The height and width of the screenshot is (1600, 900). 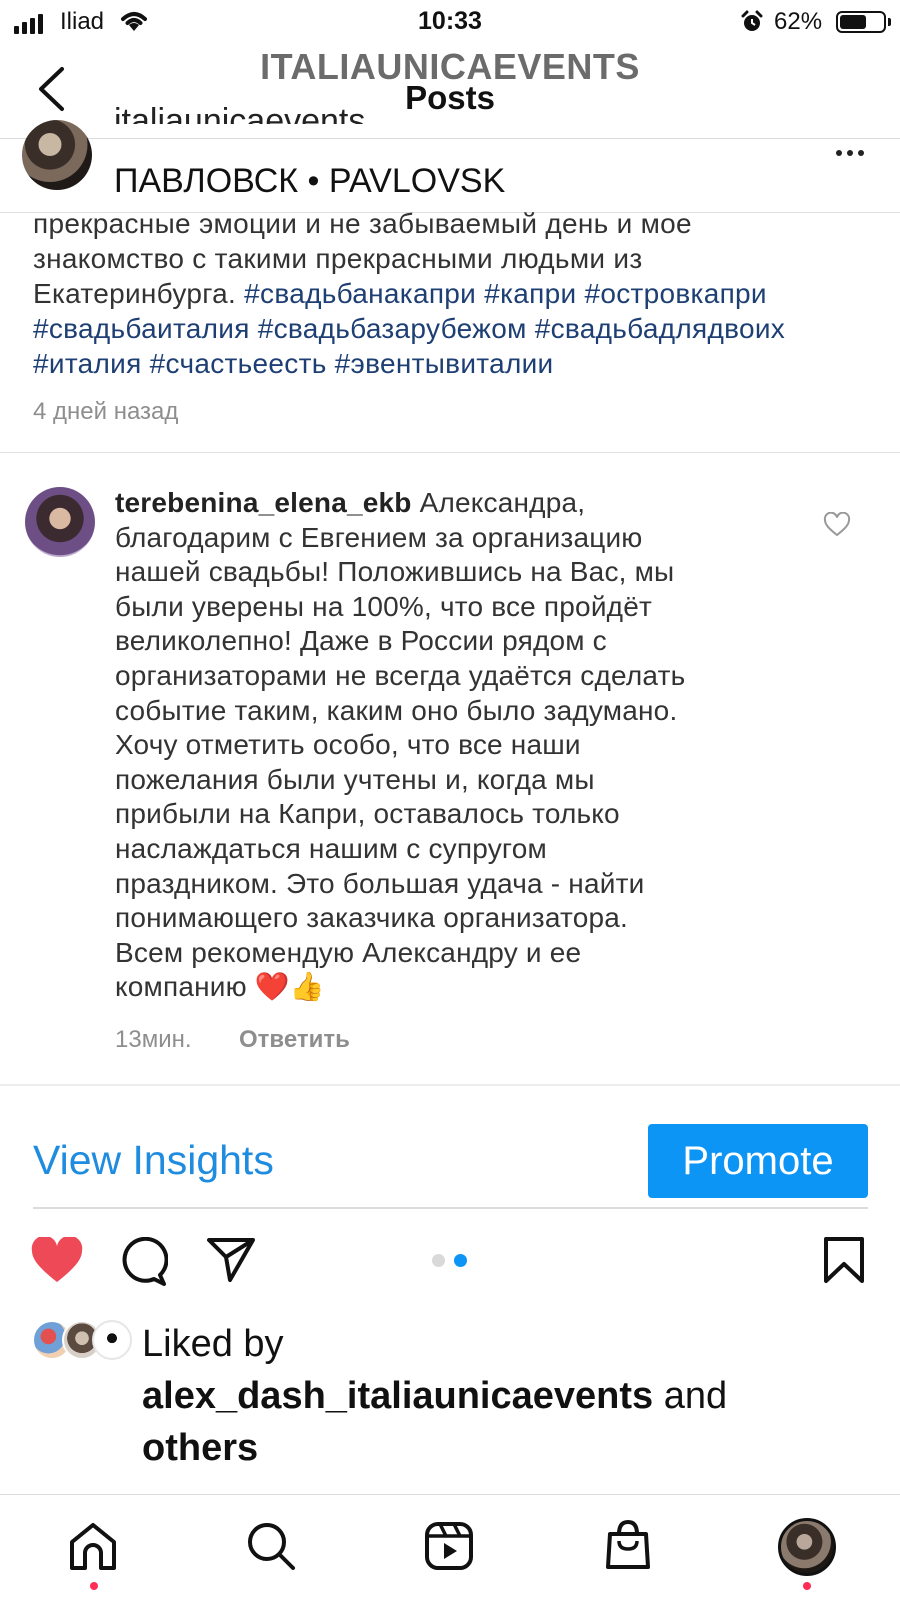 I want to click on comment-username: terebenina_elena_ekb, so click(x=263, y=502).